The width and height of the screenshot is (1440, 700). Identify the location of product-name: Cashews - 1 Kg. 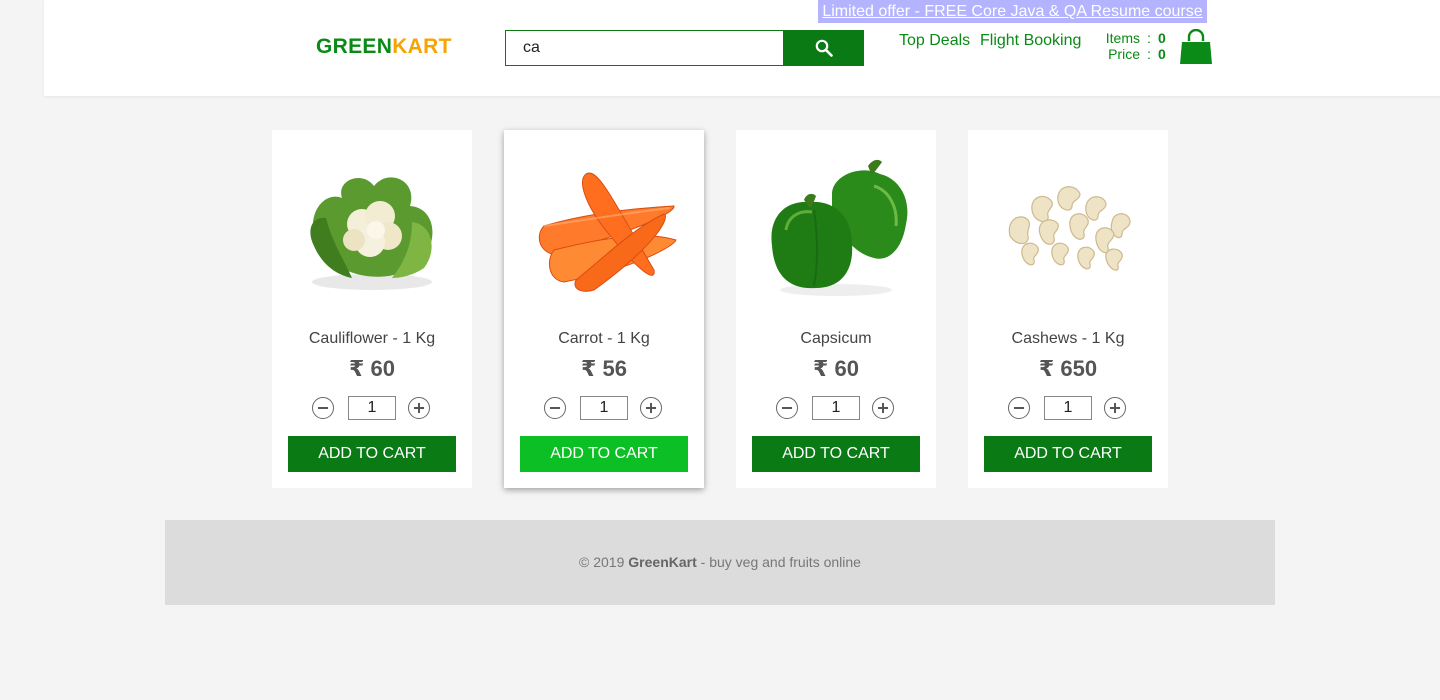
(1068, 338).